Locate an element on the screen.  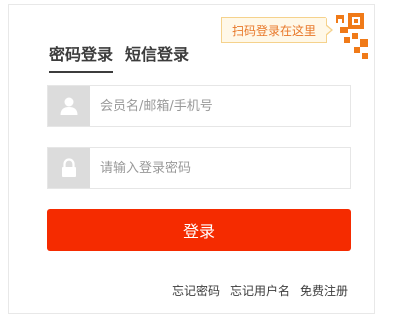
tab-password-login: 密码登录 is located at coordinates (81, 57).